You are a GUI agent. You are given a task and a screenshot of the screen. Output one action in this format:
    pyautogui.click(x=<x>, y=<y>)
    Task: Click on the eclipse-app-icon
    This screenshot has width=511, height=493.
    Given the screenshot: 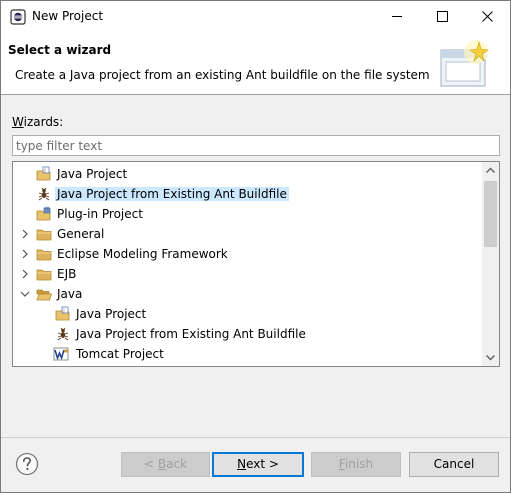 What is the action you would take?
    pyautogui.click(x=18, y=17)
    